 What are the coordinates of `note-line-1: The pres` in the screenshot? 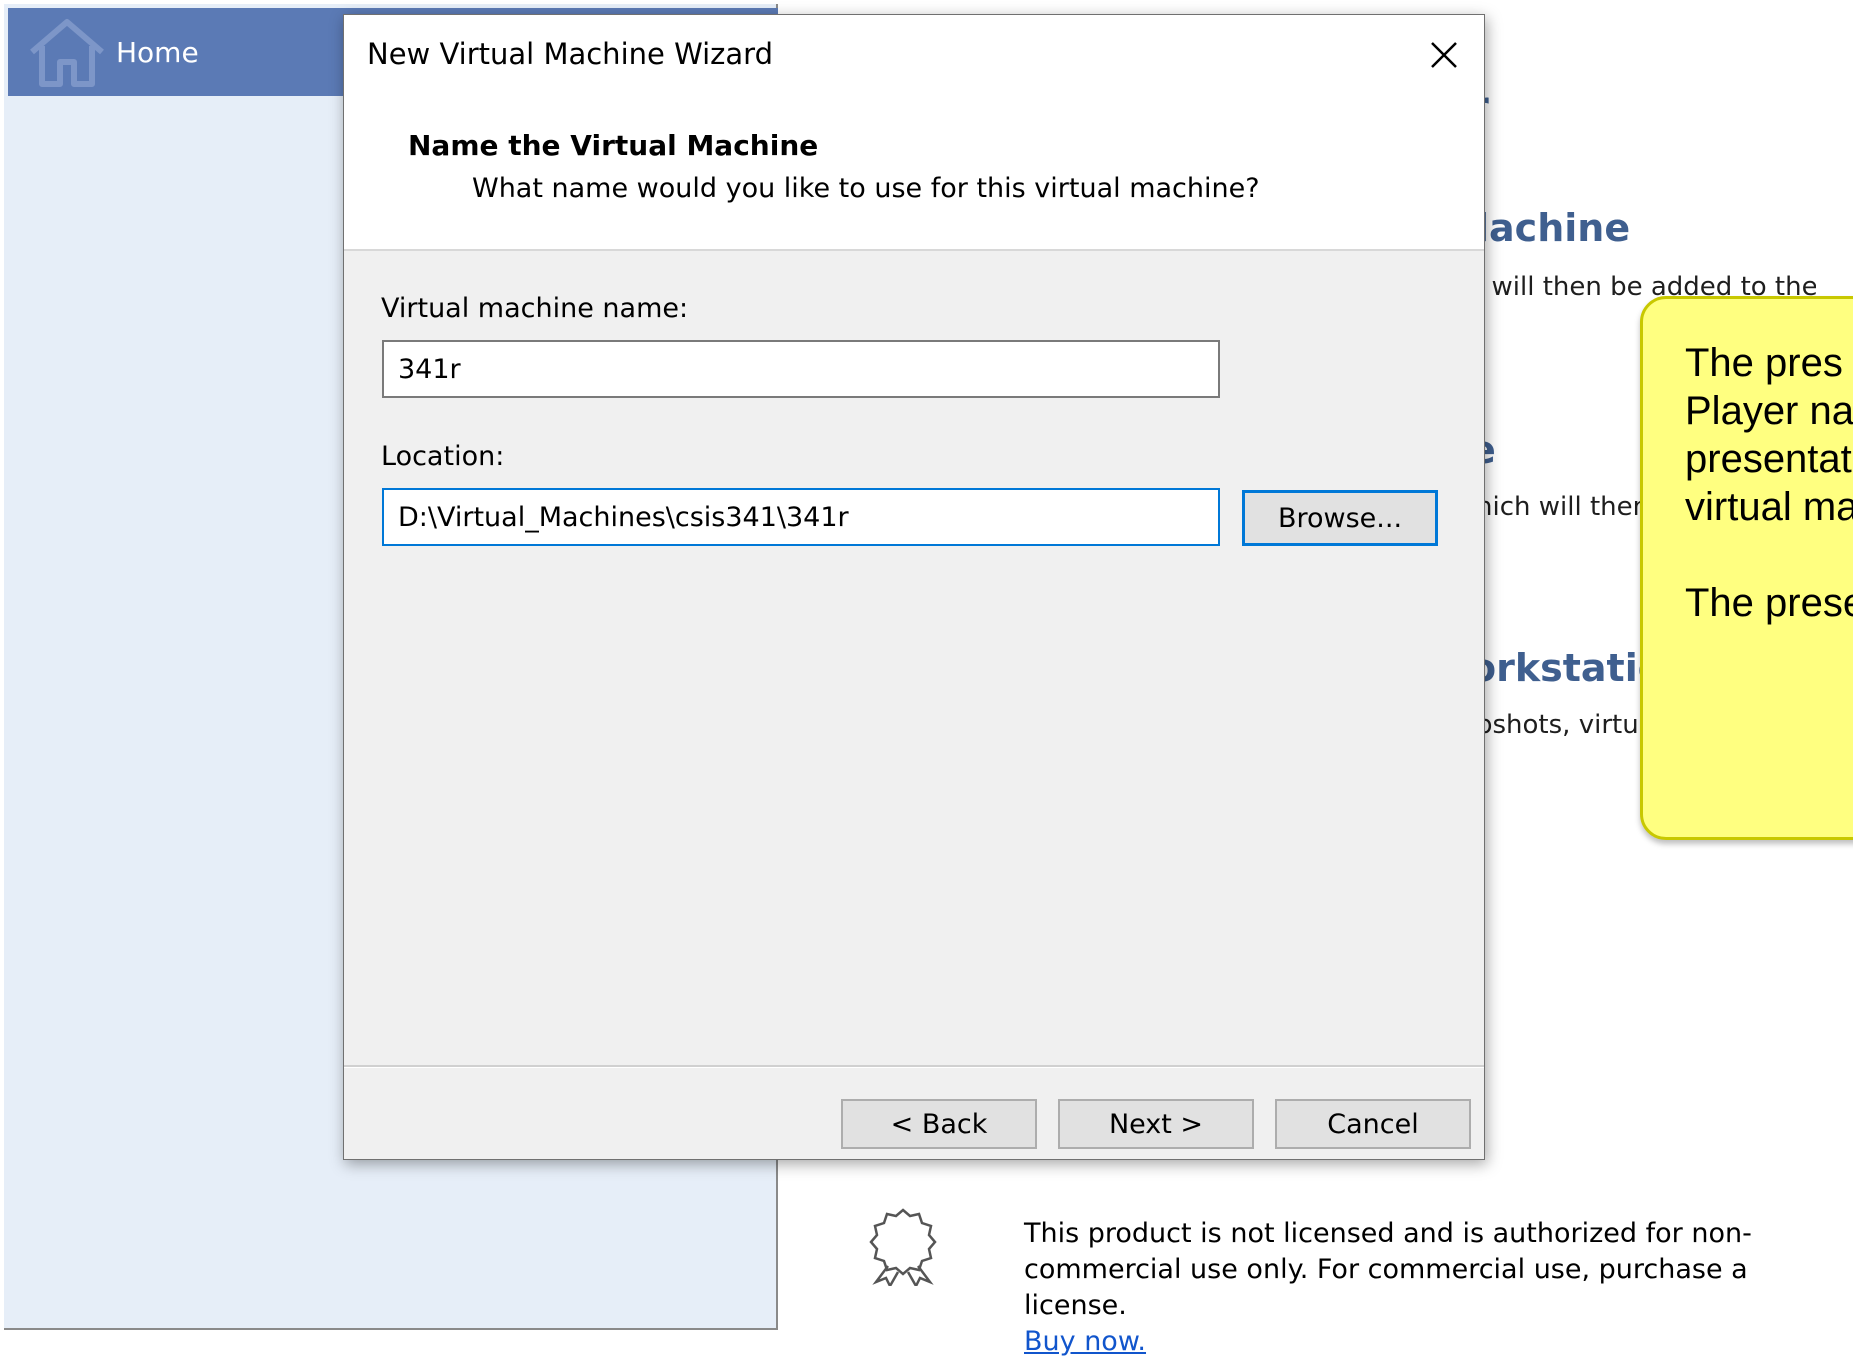 It's located at (1764, 363).